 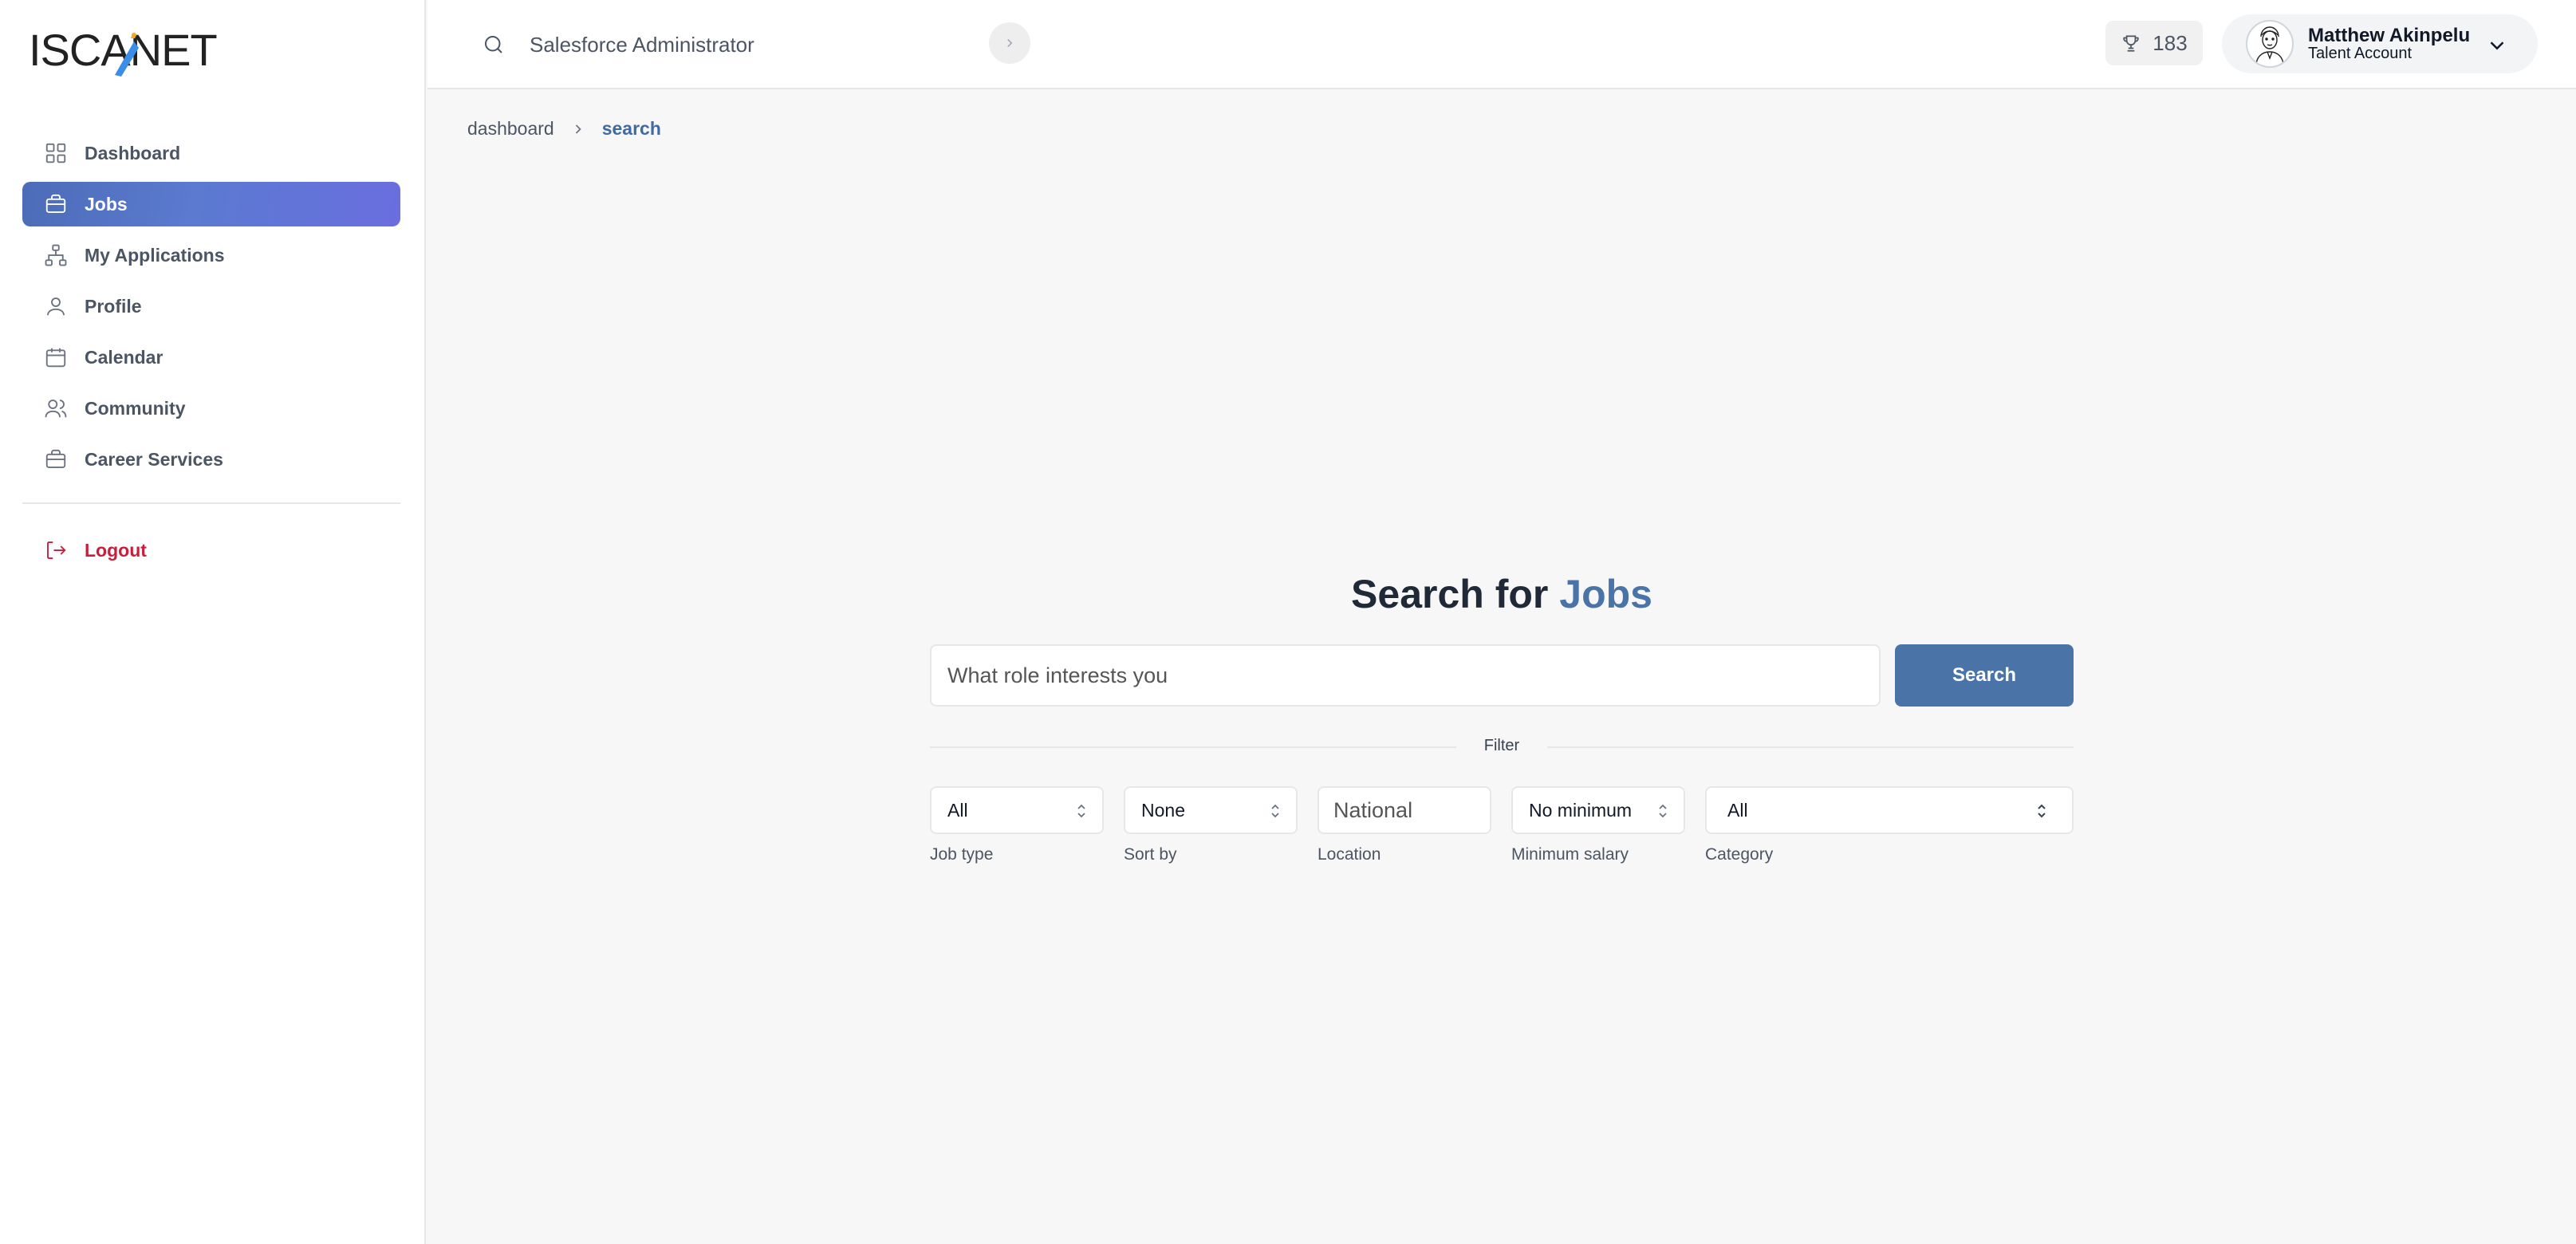 I want to click on user-name: Matthew Akinpelu, so click(x=2389, y=35).